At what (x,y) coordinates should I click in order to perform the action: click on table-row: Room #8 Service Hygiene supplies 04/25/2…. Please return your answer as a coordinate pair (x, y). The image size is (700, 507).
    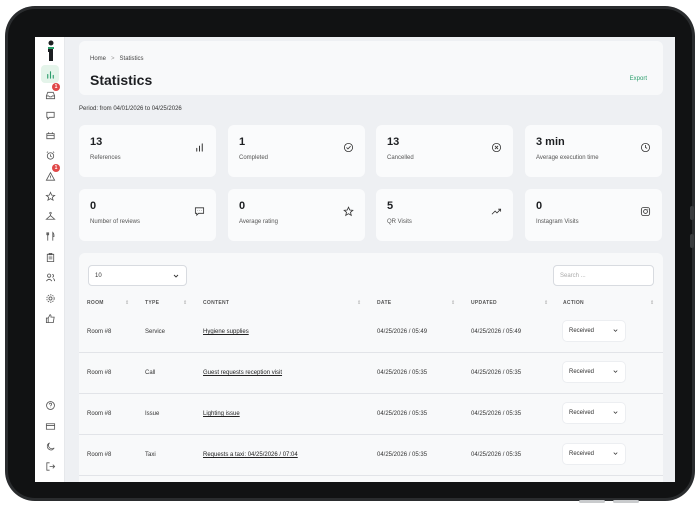
    Looking at the image, I should click on (371, 332).